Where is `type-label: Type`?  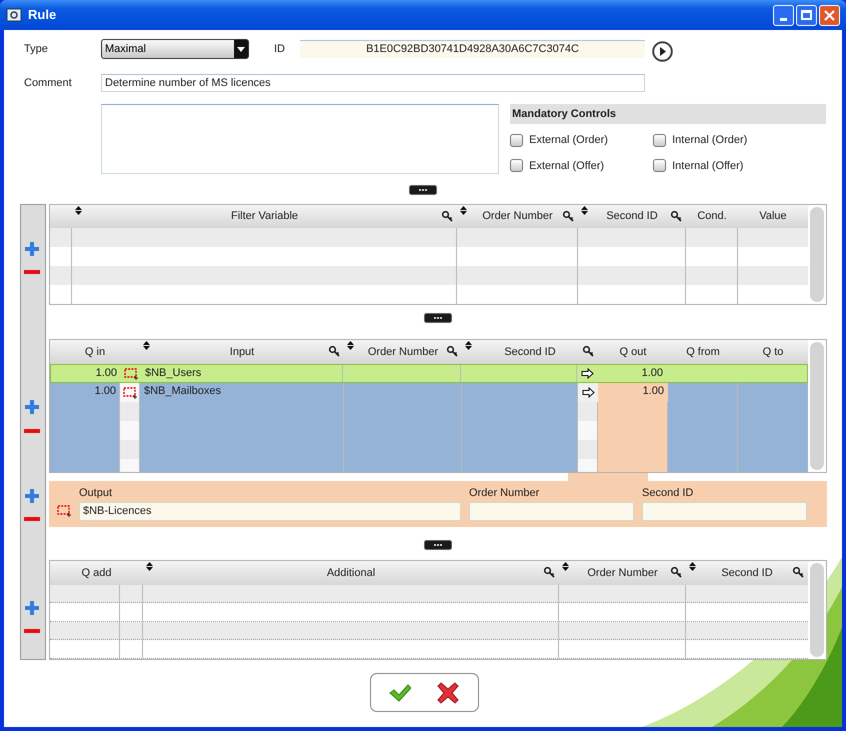 type-label: Type is located at coordinates (36, 49).